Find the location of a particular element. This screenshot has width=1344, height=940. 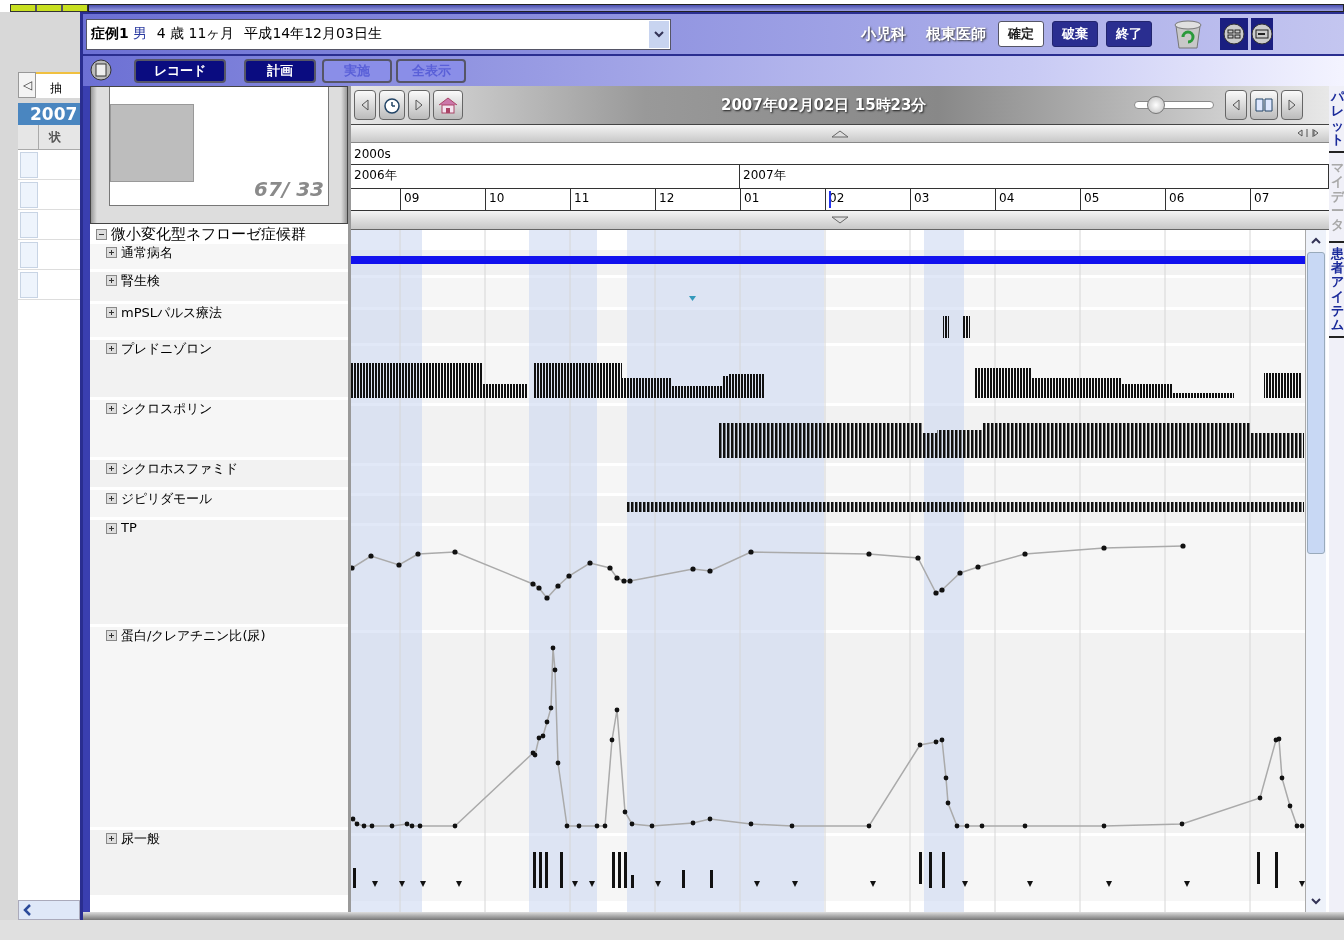

tree-item: プレドニゾロン is located at coordinates (166, 349).